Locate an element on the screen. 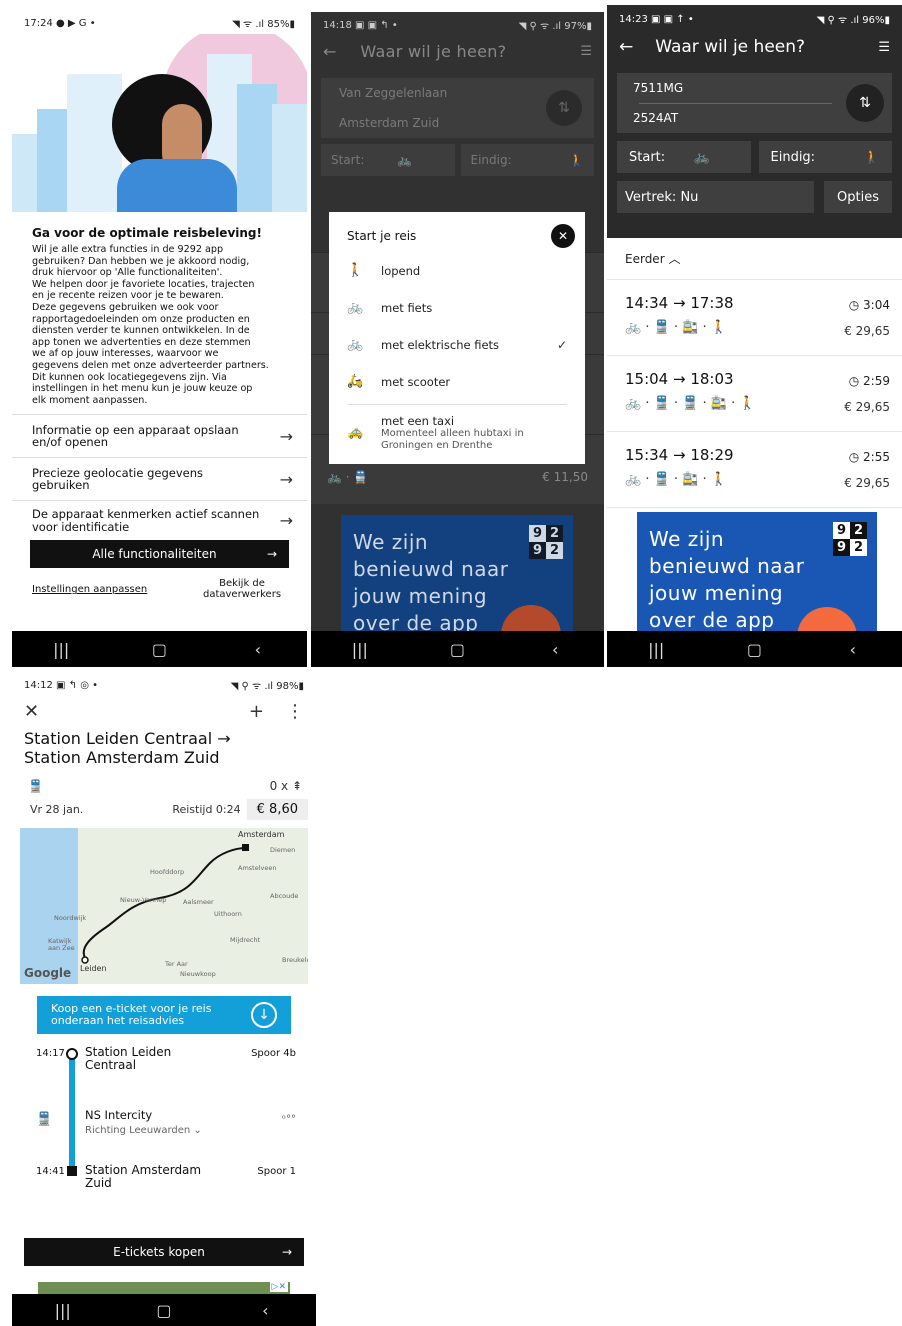 Image resolution: width=902 pixels, height=1326 pixels. options-button: Opties is located at coordinates (858, 197).